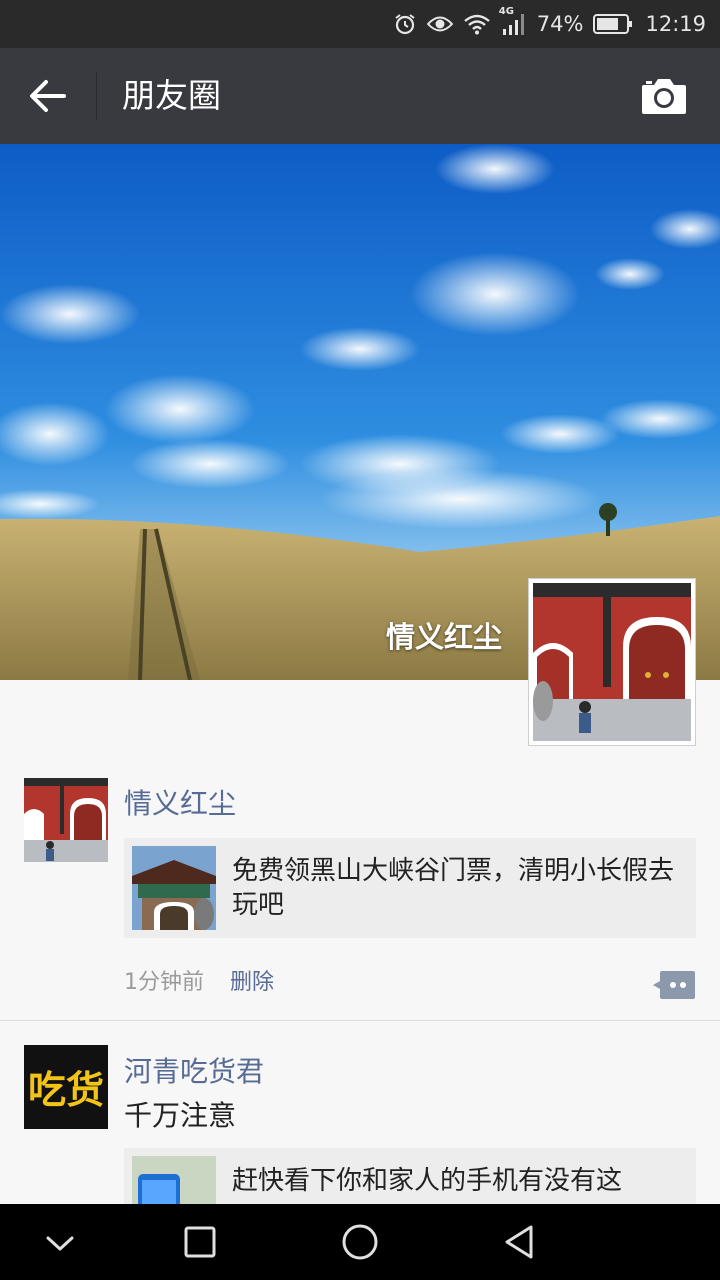 The width and height of the screenshot is (720, 1280). What do you see at coordinates (453, 888) in the screenshot?
I see `link-title: 免费领黑山大峡谷门票，清明小长假去玩吧` at bounding box center [453, 888].